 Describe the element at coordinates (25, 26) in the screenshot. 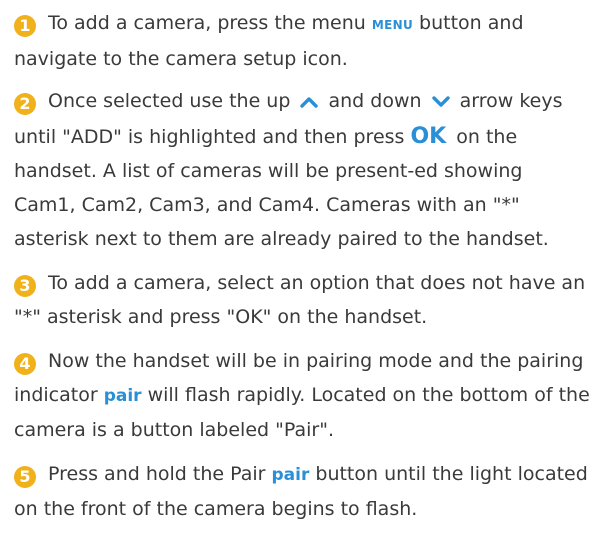

I see `step-number-badge: 1` at that location.